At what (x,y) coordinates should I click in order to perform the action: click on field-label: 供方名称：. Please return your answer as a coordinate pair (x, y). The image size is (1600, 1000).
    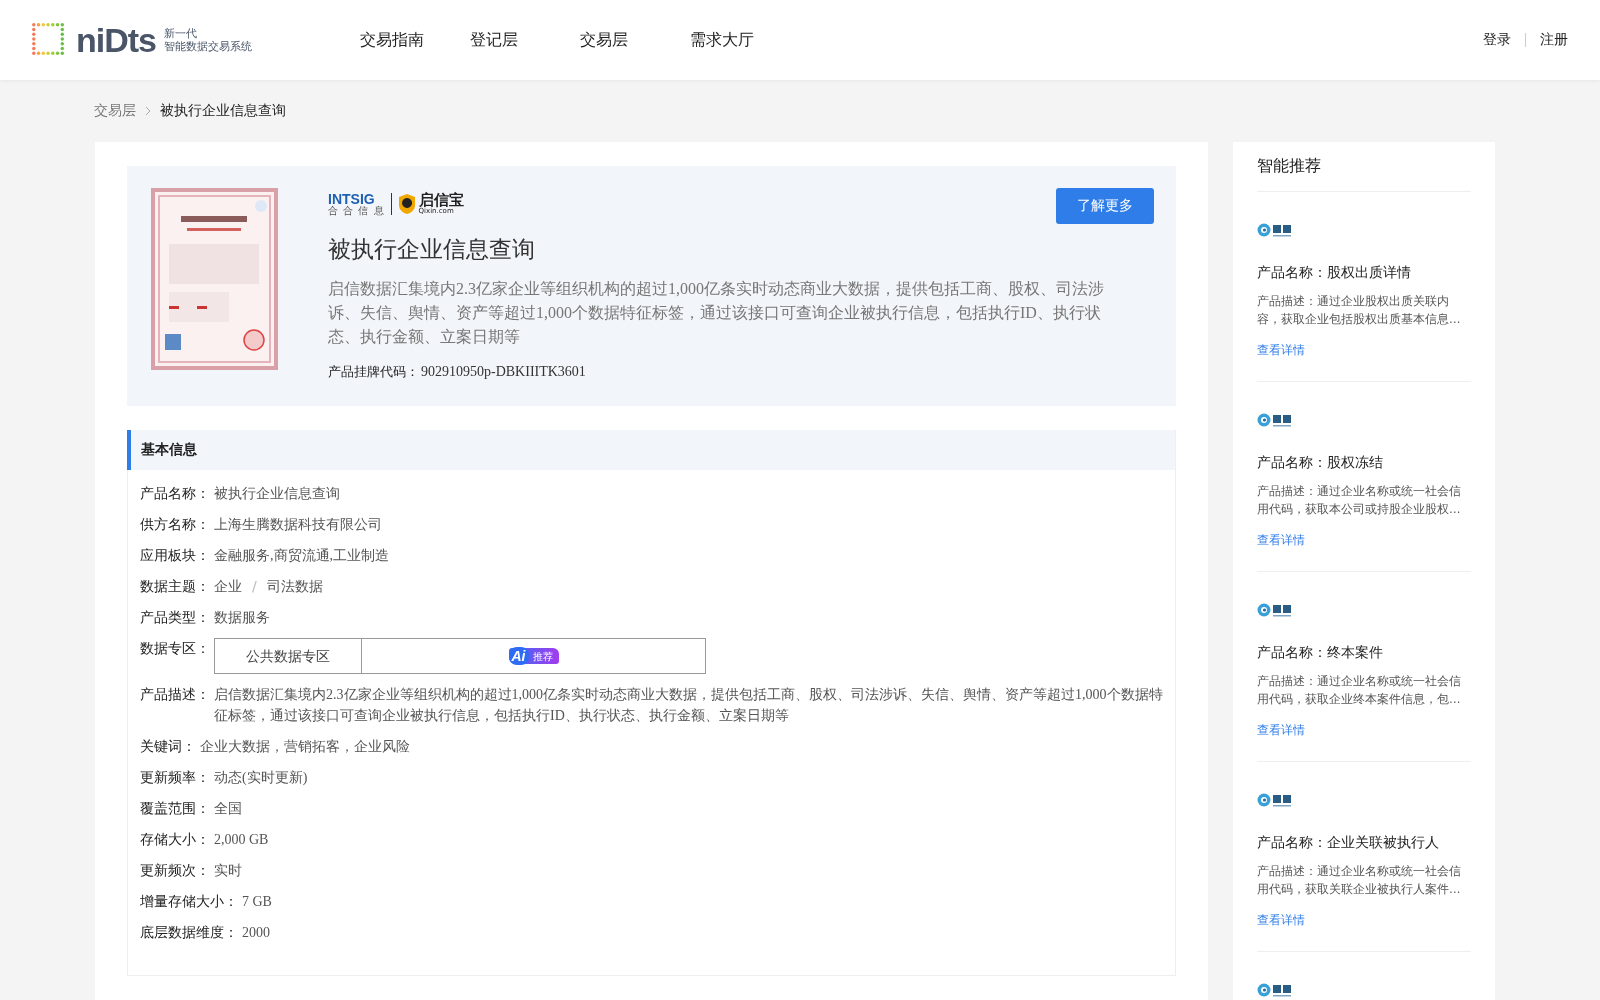
    Looking at the image, I should click on (175, 524).